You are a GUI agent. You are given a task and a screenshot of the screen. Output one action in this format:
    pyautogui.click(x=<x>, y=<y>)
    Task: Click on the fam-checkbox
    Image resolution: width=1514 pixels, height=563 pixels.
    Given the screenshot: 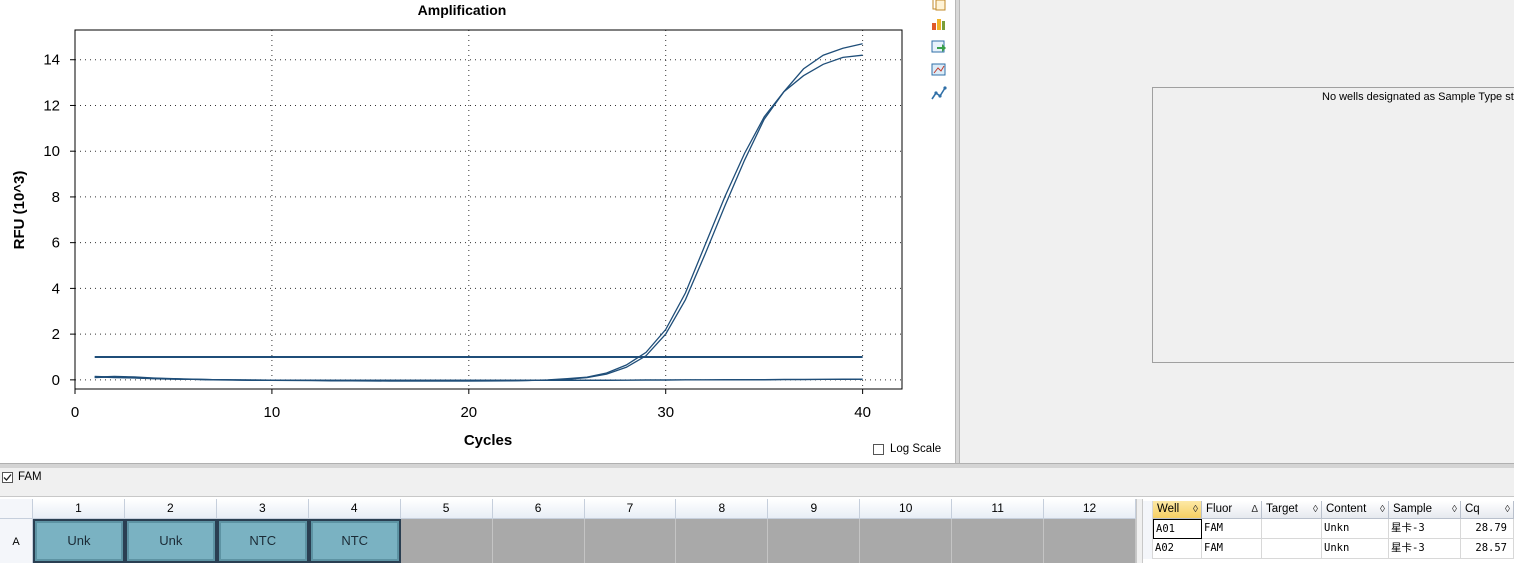 What is the action you would take?
    pyautogui.click(x=7, y=477)
    